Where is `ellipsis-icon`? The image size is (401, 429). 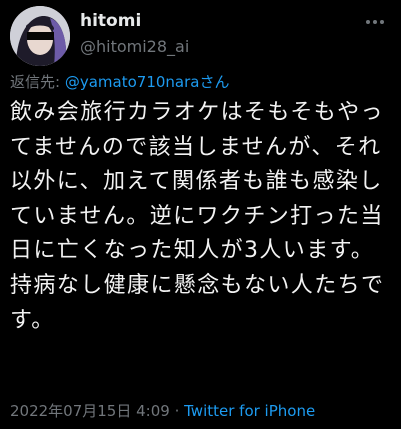
ellipsis-icon is located at coordinates (375, 22).